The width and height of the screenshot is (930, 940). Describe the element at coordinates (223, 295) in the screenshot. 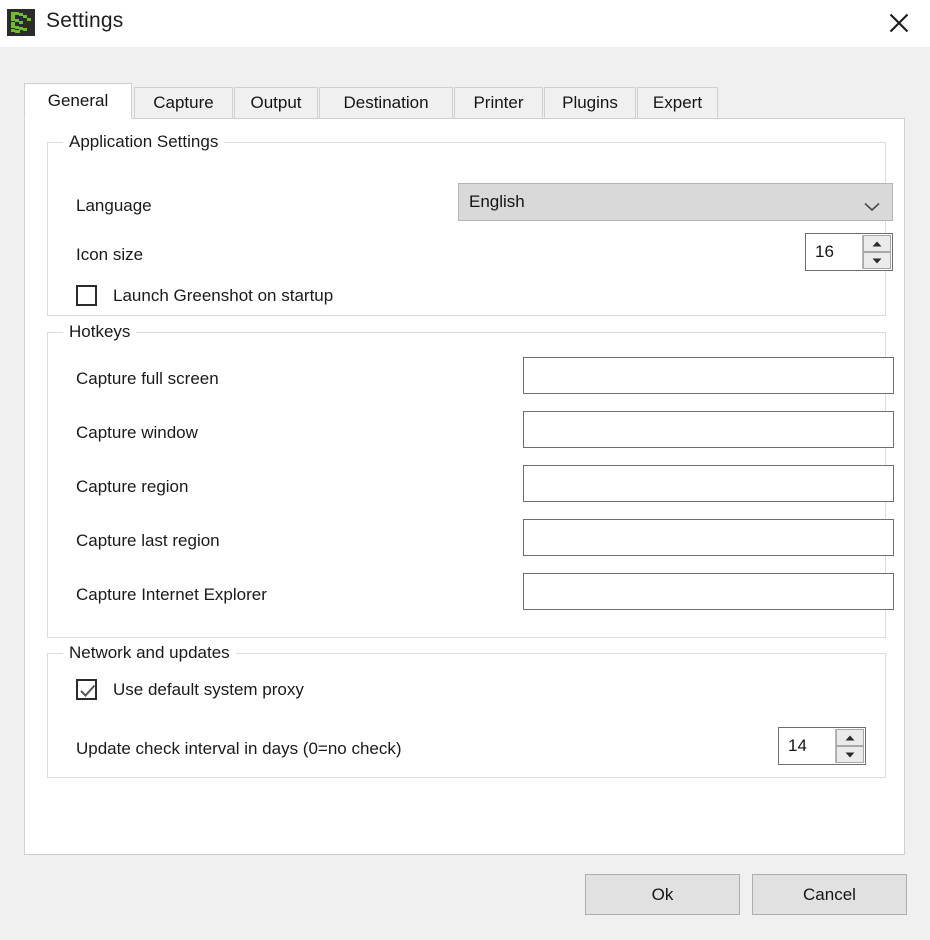

I see `launch-on-startup-label: Launch Greenshot on startup` at that location.